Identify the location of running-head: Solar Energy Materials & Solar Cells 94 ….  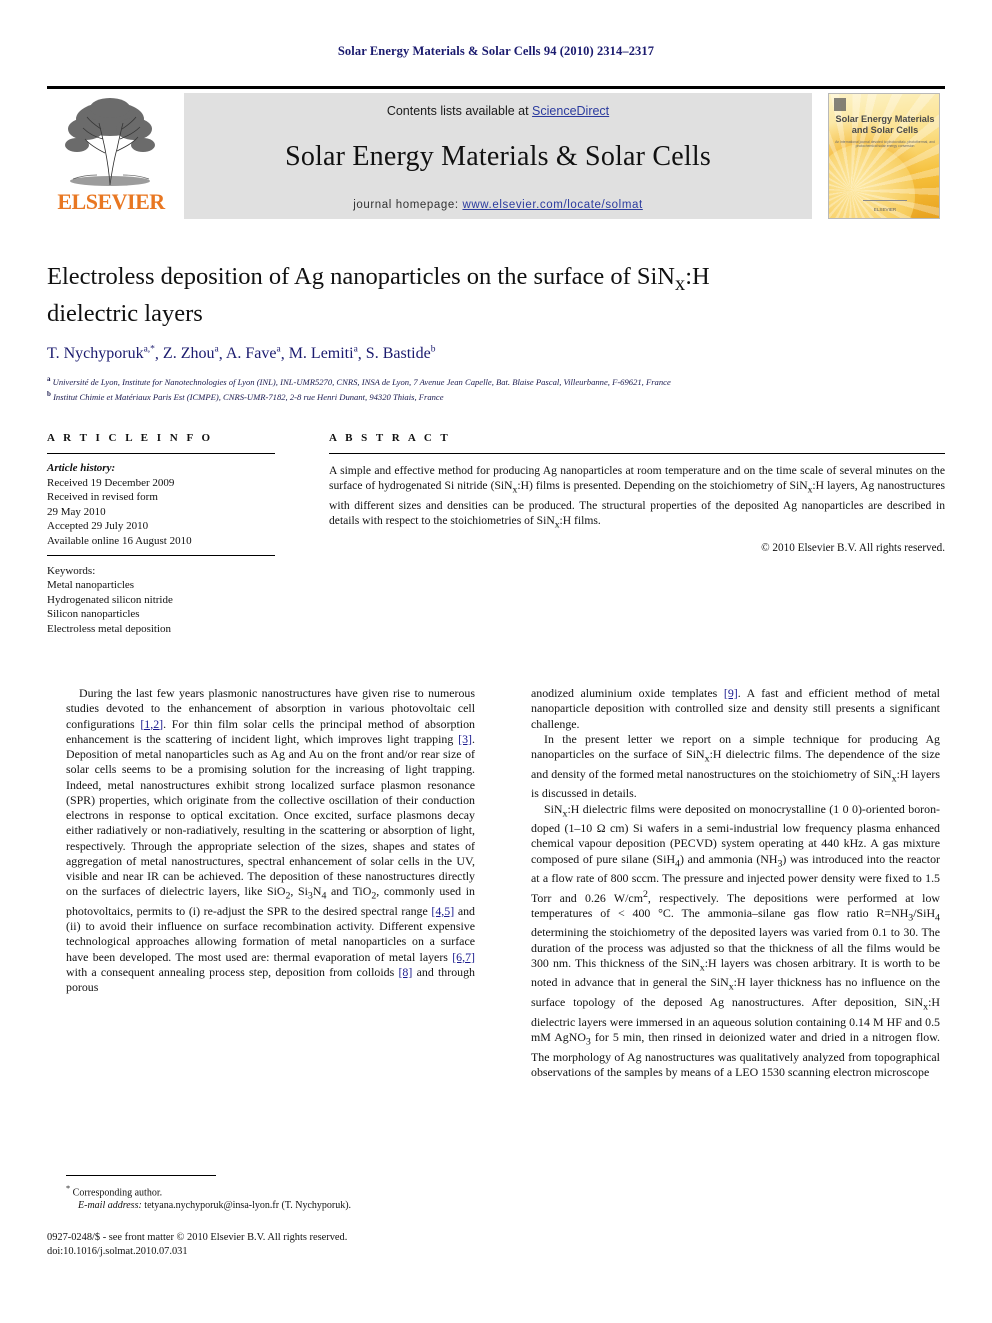
(496, 51).